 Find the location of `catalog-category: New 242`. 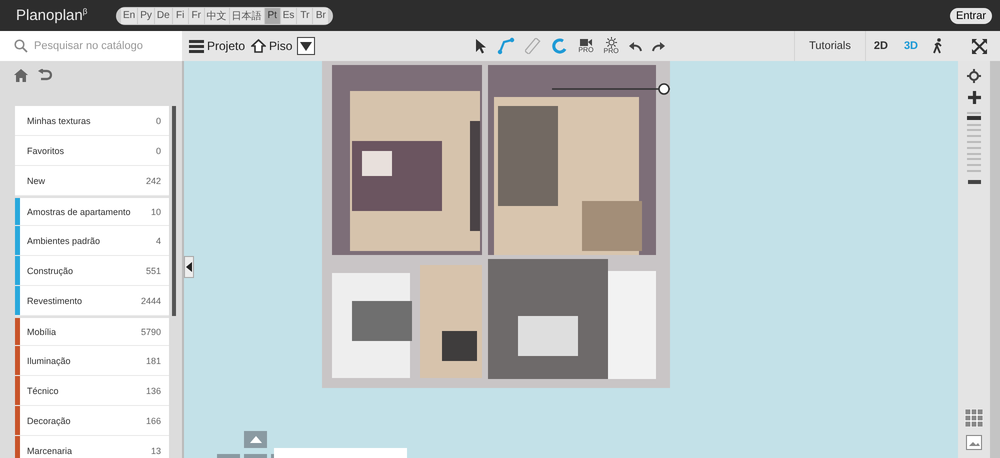

catalog-category: New 242 is located at coordinates (92, 181).